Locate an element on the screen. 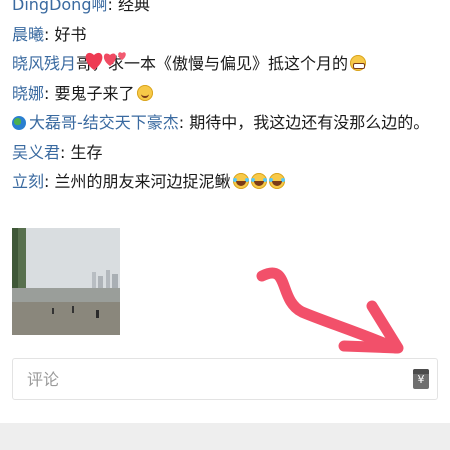 The height and width of the screenshot is (450, 450). comment-text: 生存 is located at coordinates (86, 152).